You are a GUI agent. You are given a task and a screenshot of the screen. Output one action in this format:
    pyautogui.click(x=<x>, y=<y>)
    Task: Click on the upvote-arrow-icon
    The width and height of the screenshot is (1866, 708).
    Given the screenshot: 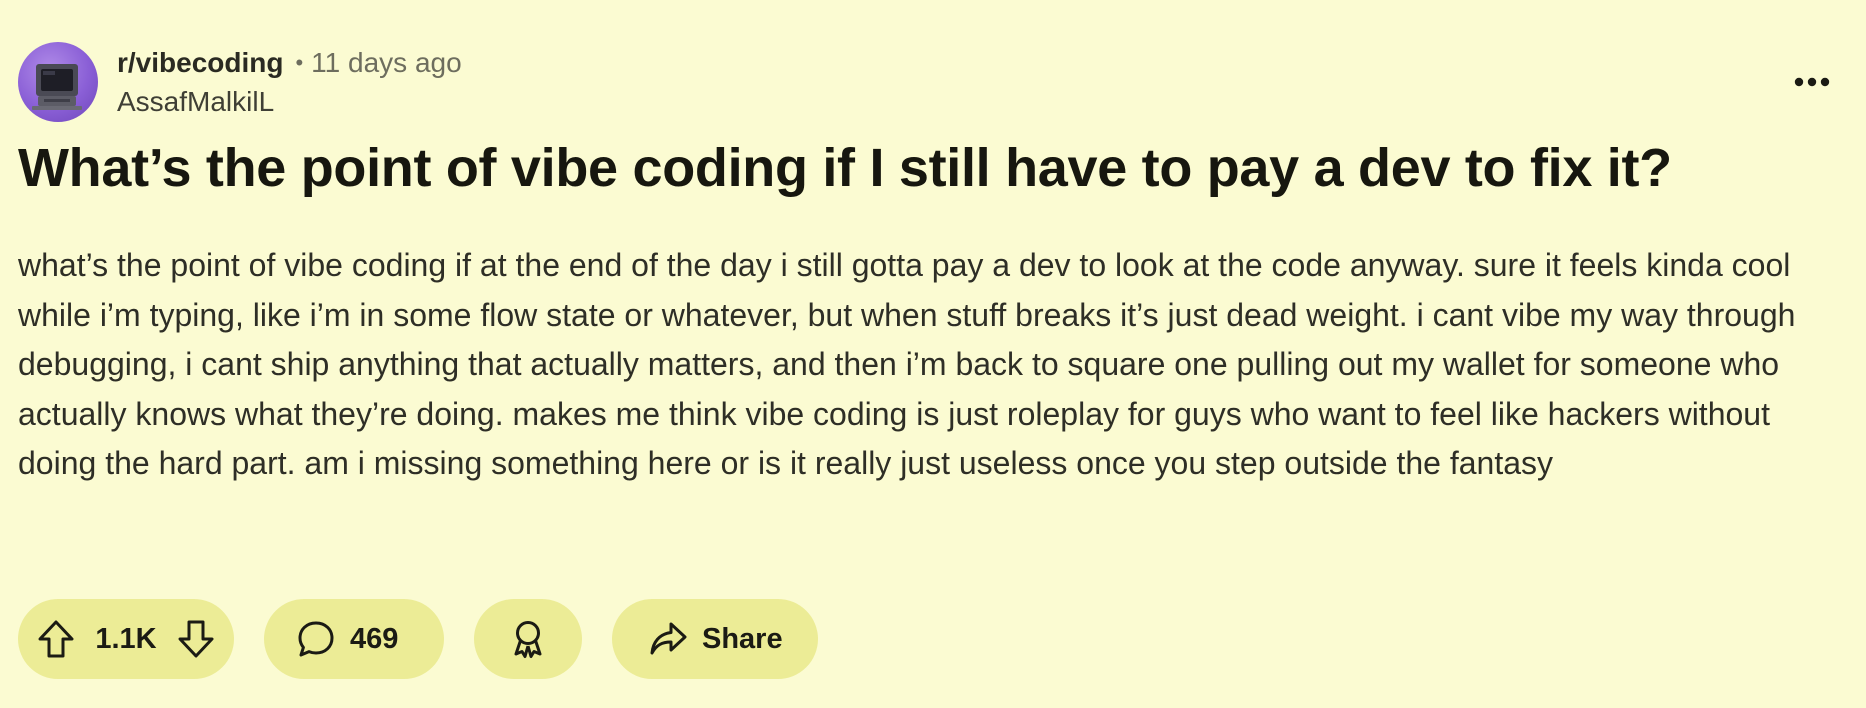 What is the action you would take?
    pyautogui.click(x=56, y=639)
    